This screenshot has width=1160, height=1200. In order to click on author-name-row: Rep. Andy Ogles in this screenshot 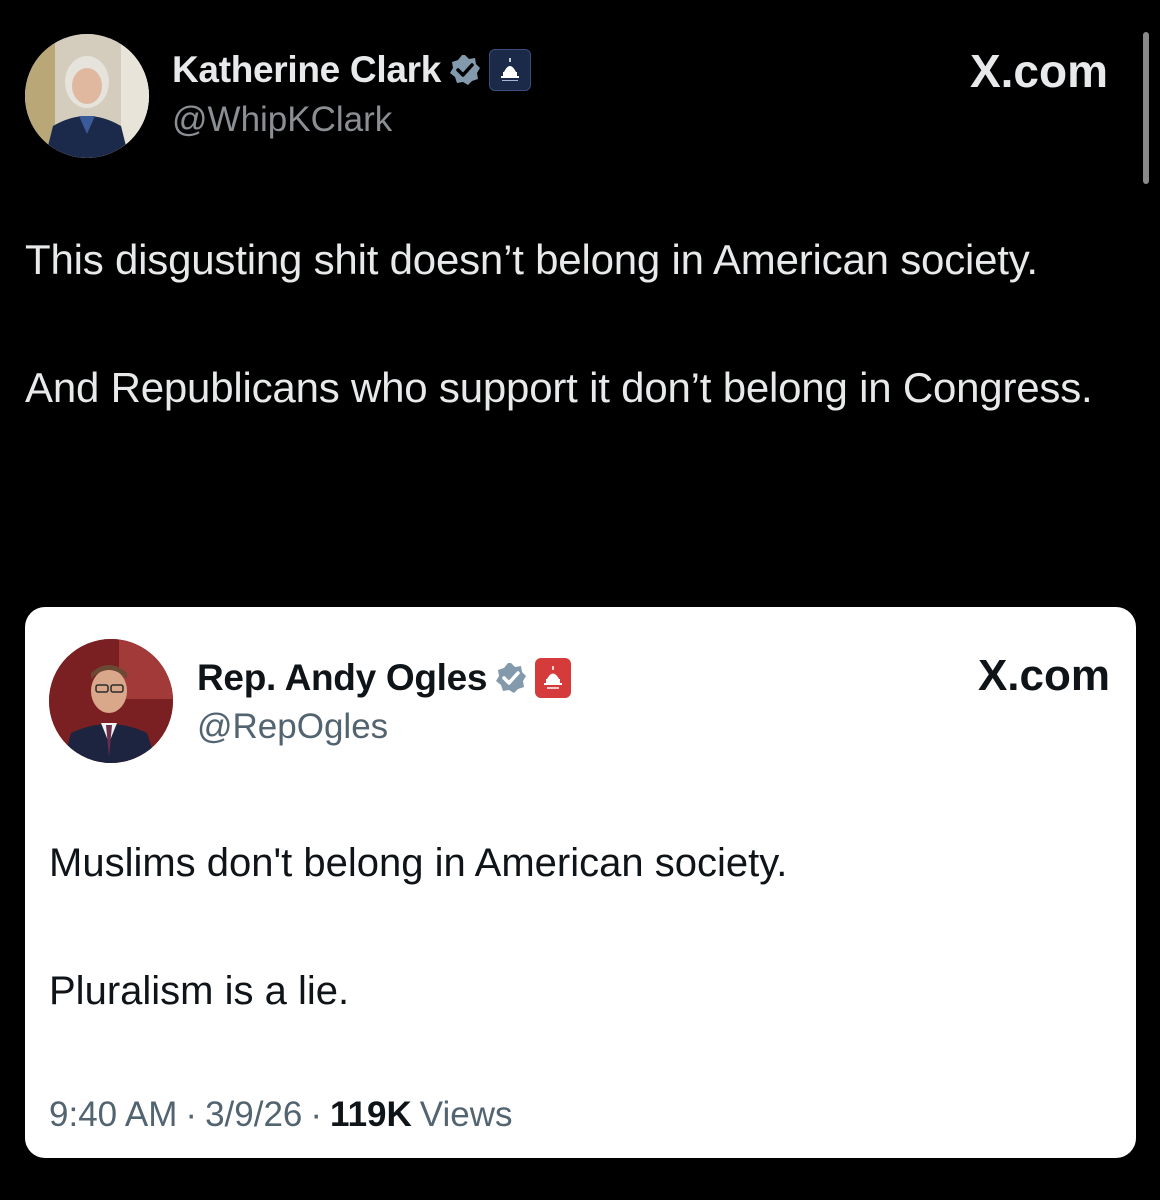, I will do `click(384, 678)`.